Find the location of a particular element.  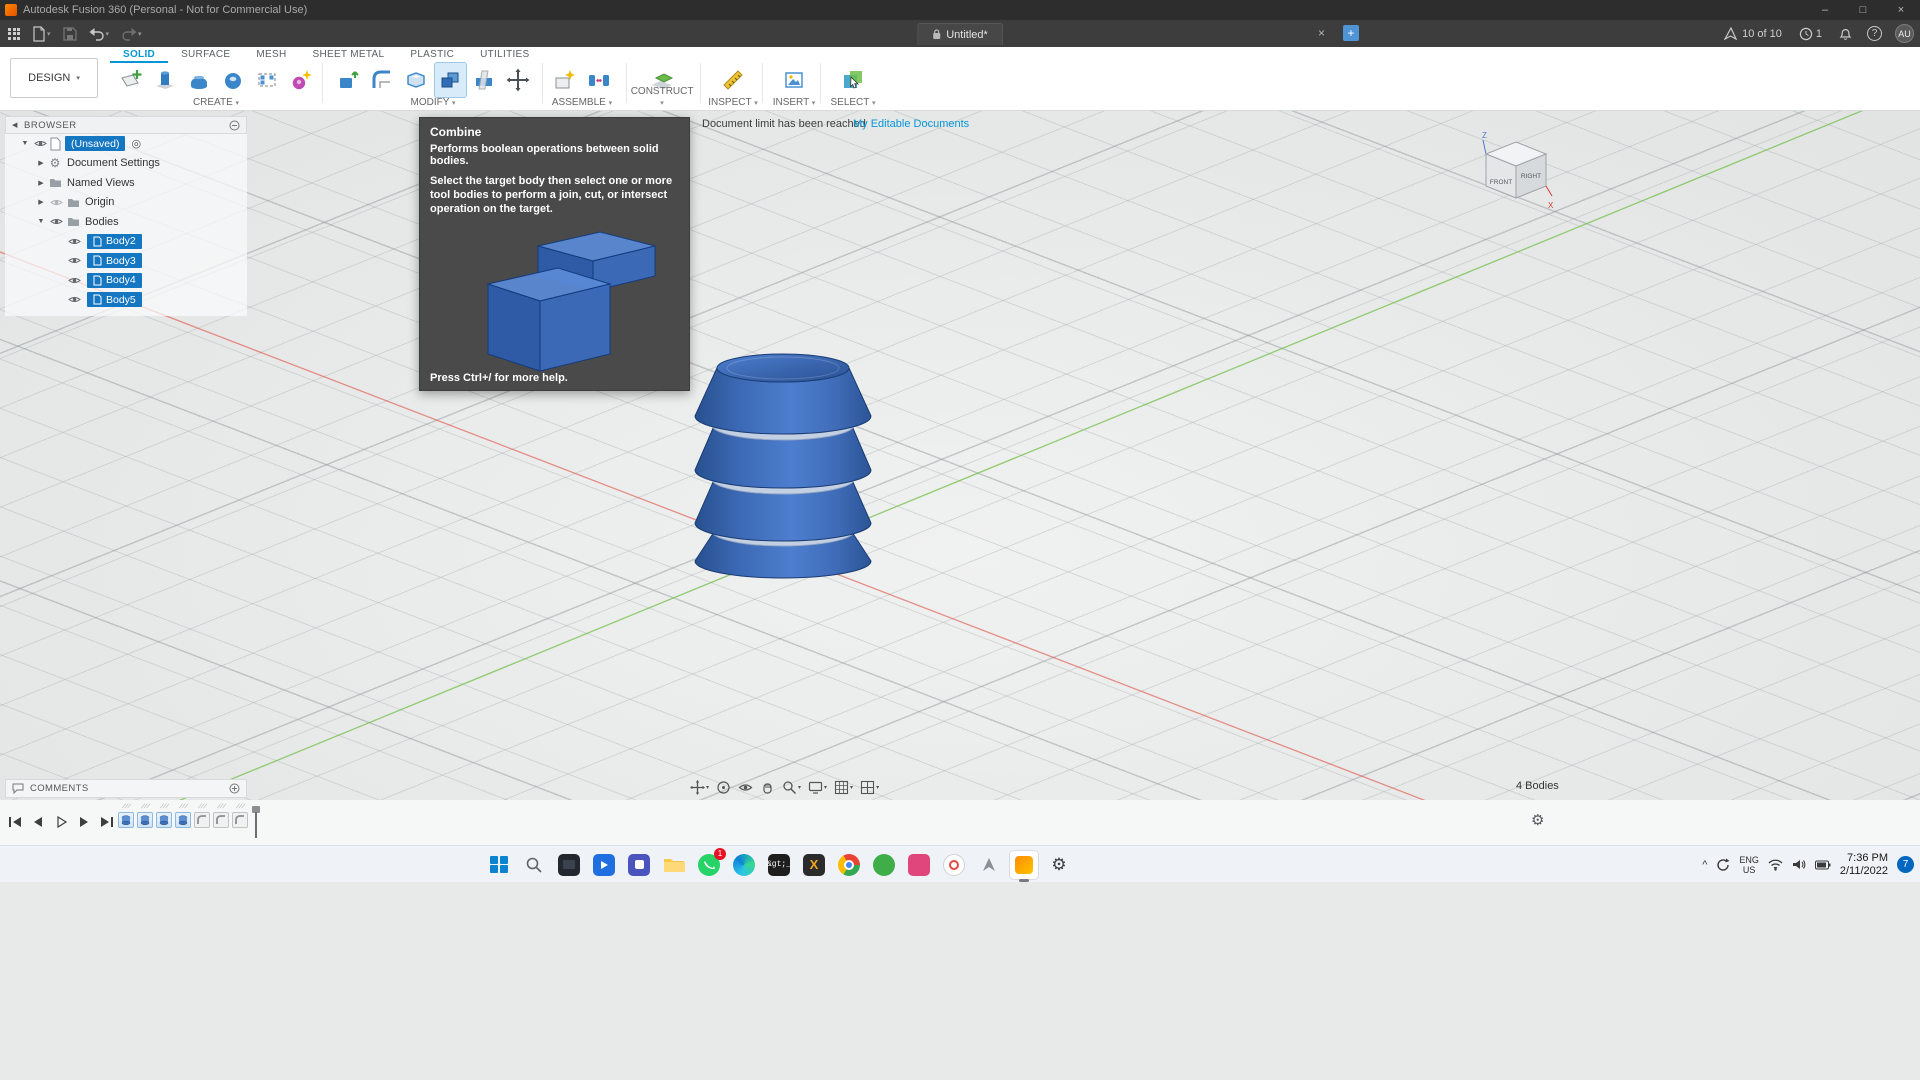

viewcube-right-label: RIGHT is located at coordinates (1531, 176).